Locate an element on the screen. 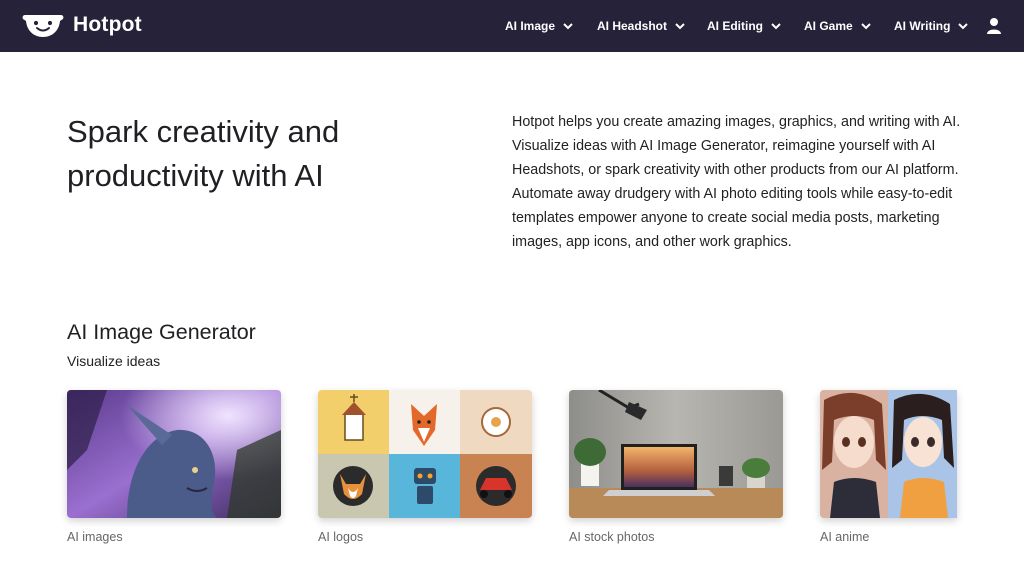 The width and height of the screenshot is (1024, 576). ai-stock-photos-thumbnail is located at coordinates (676, 454).